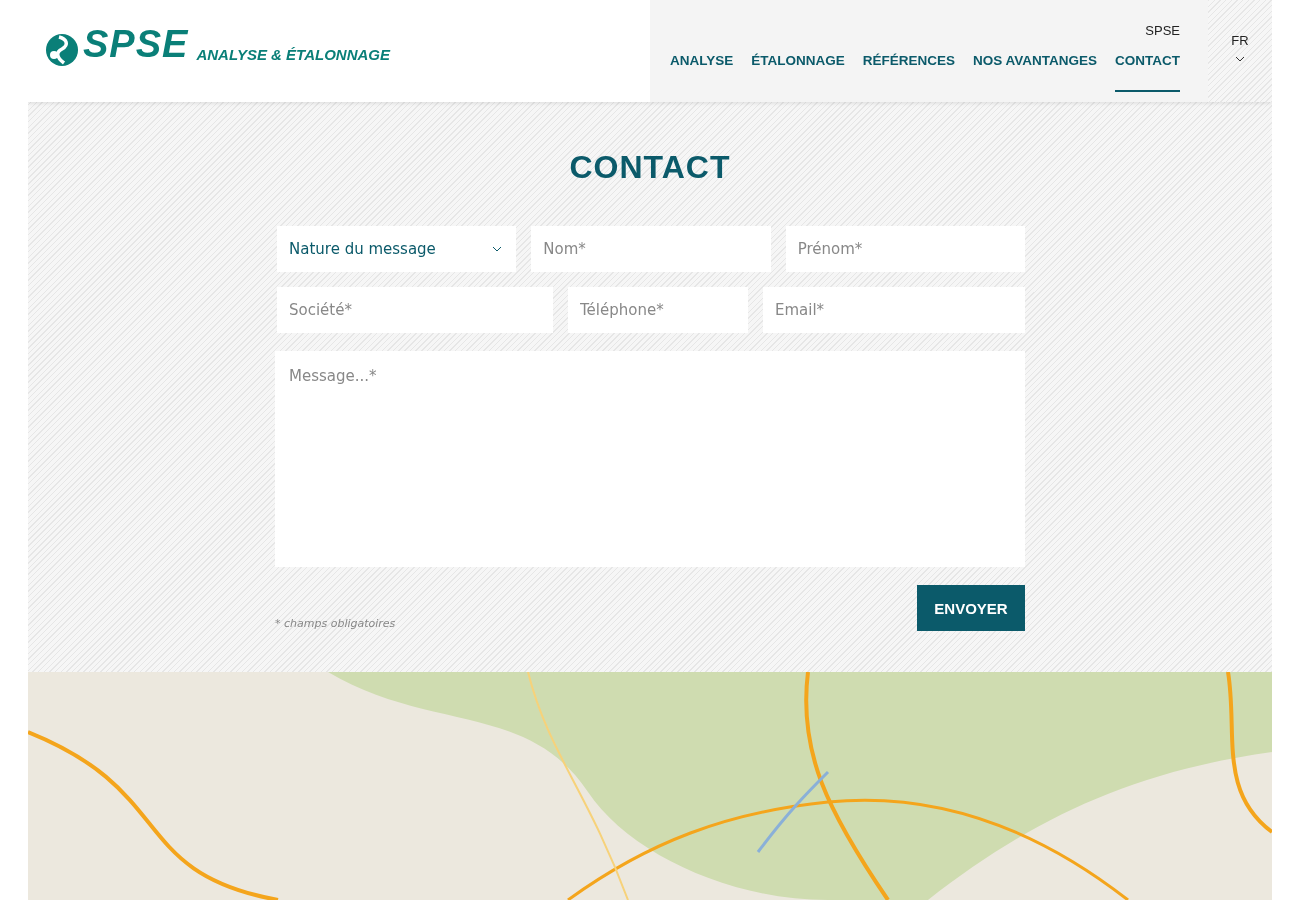  I want to click on required-note: * champs obligatoires, so click(335, 623).